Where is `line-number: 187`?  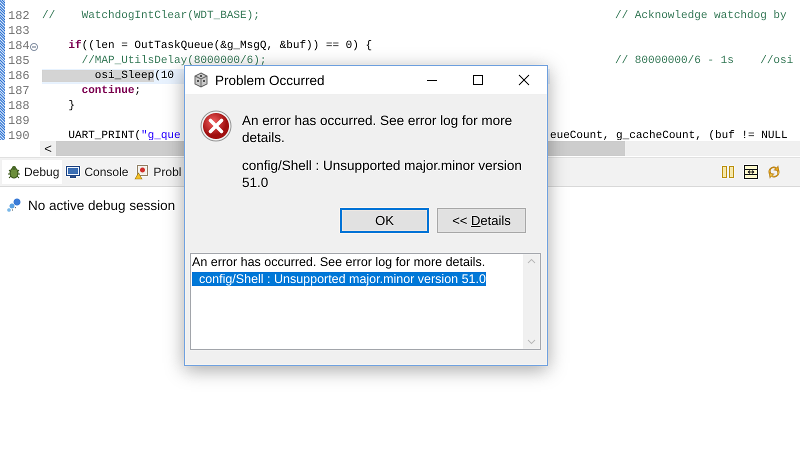
line-number: 187 is located at coordinates (19, 91).